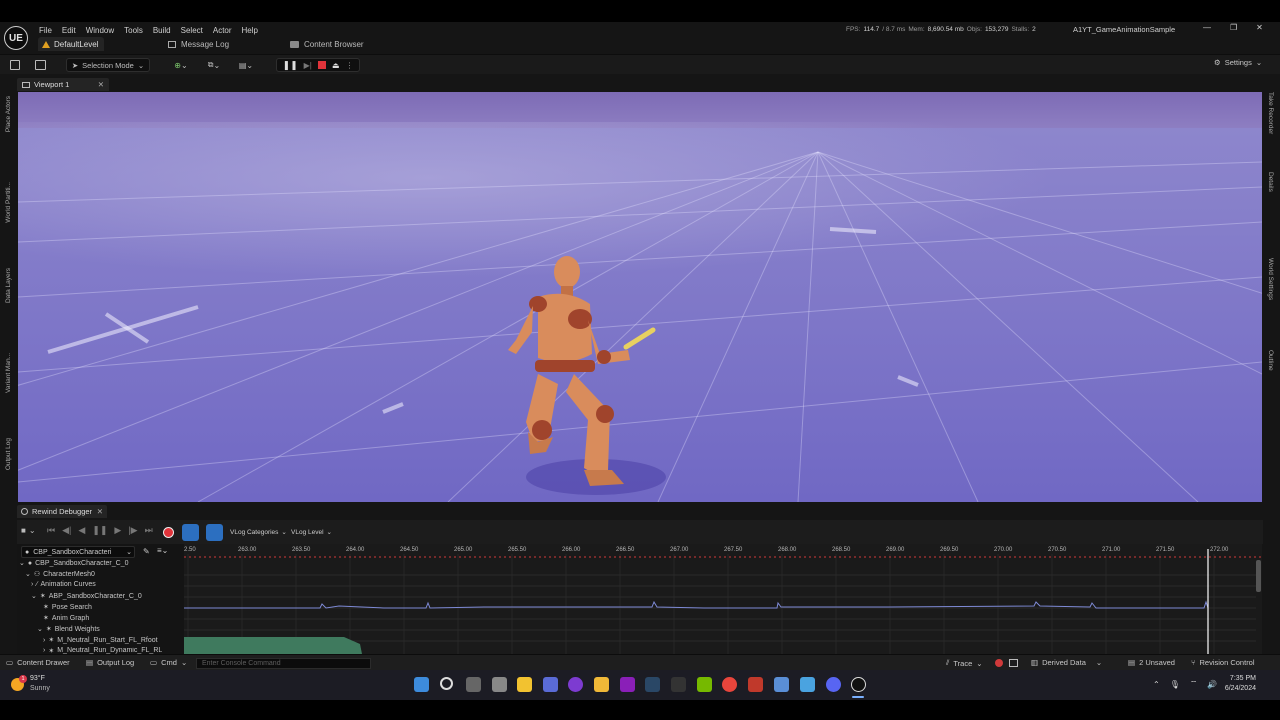 The image size is (1280, 720). I want to click on sidebar-take-recorder: Take Recorder, so click(1270, 113).